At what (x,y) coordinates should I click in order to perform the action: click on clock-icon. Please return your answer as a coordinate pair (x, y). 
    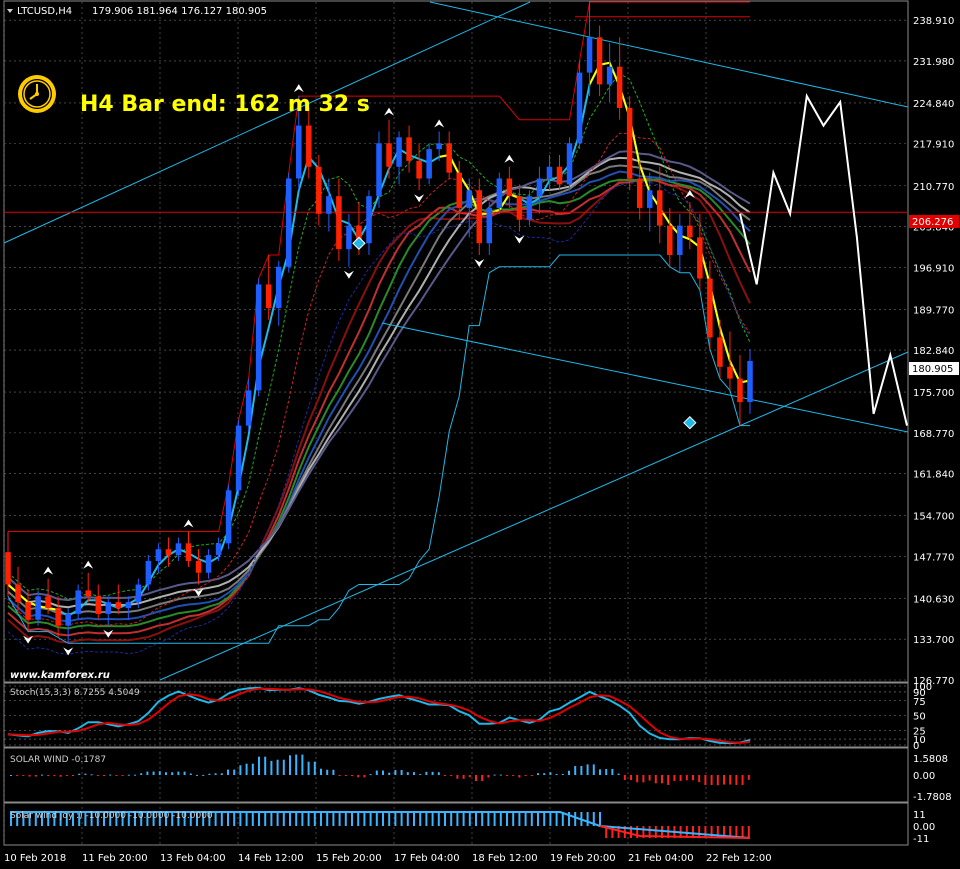
    Looking at the image, I should click on (37, 94).